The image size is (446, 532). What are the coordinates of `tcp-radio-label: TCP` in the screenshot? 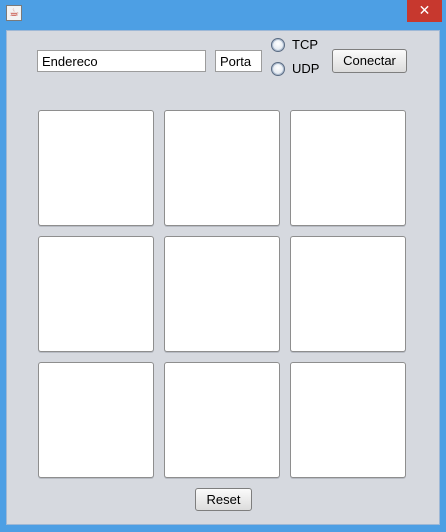 It's located at (305, 44).